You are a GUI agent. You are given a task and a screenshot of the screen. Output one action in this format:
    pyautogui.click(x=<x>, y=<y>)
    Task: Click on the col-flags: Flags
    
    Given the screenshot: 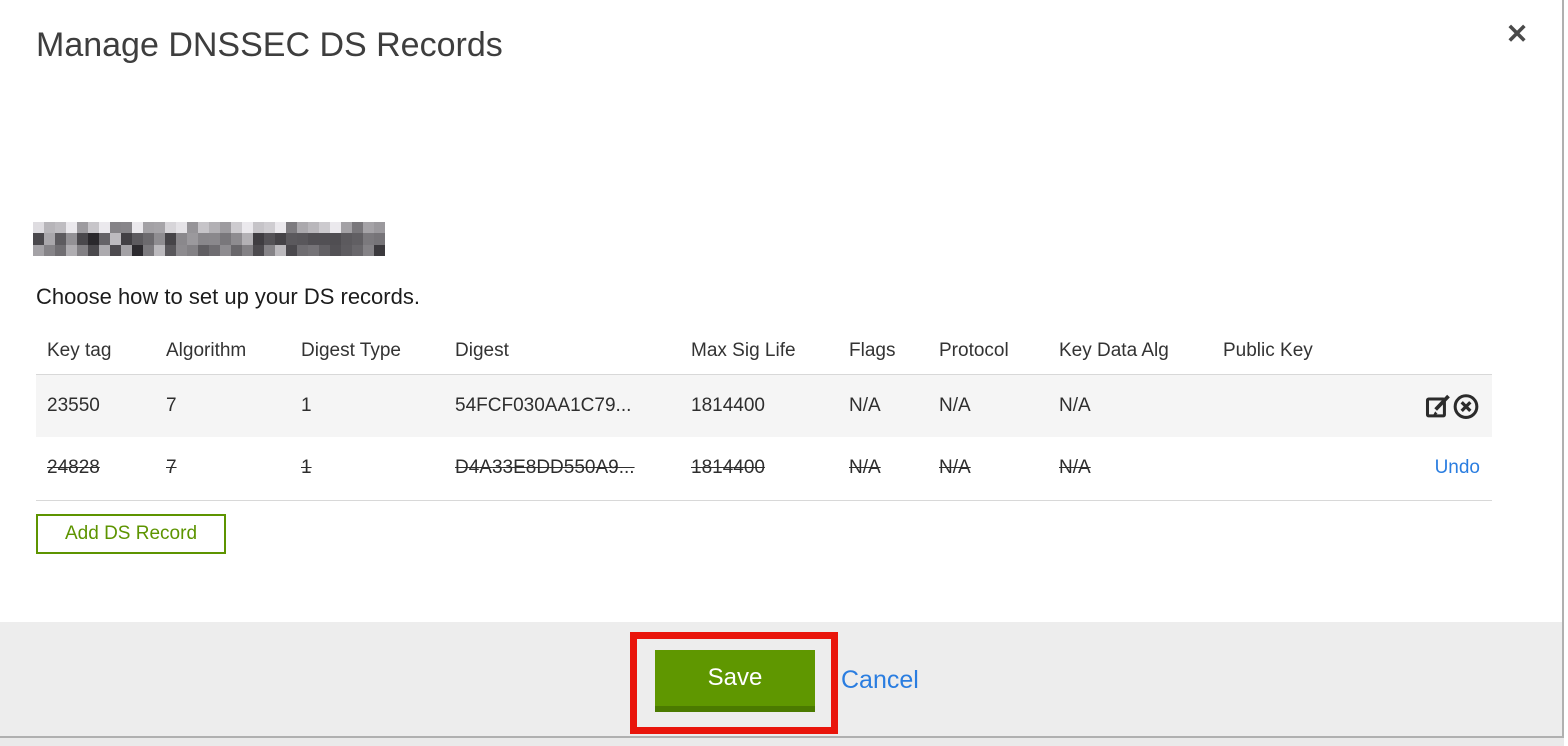 What is the action you would take?
    pyautogui.click(x=883, y=352)
    